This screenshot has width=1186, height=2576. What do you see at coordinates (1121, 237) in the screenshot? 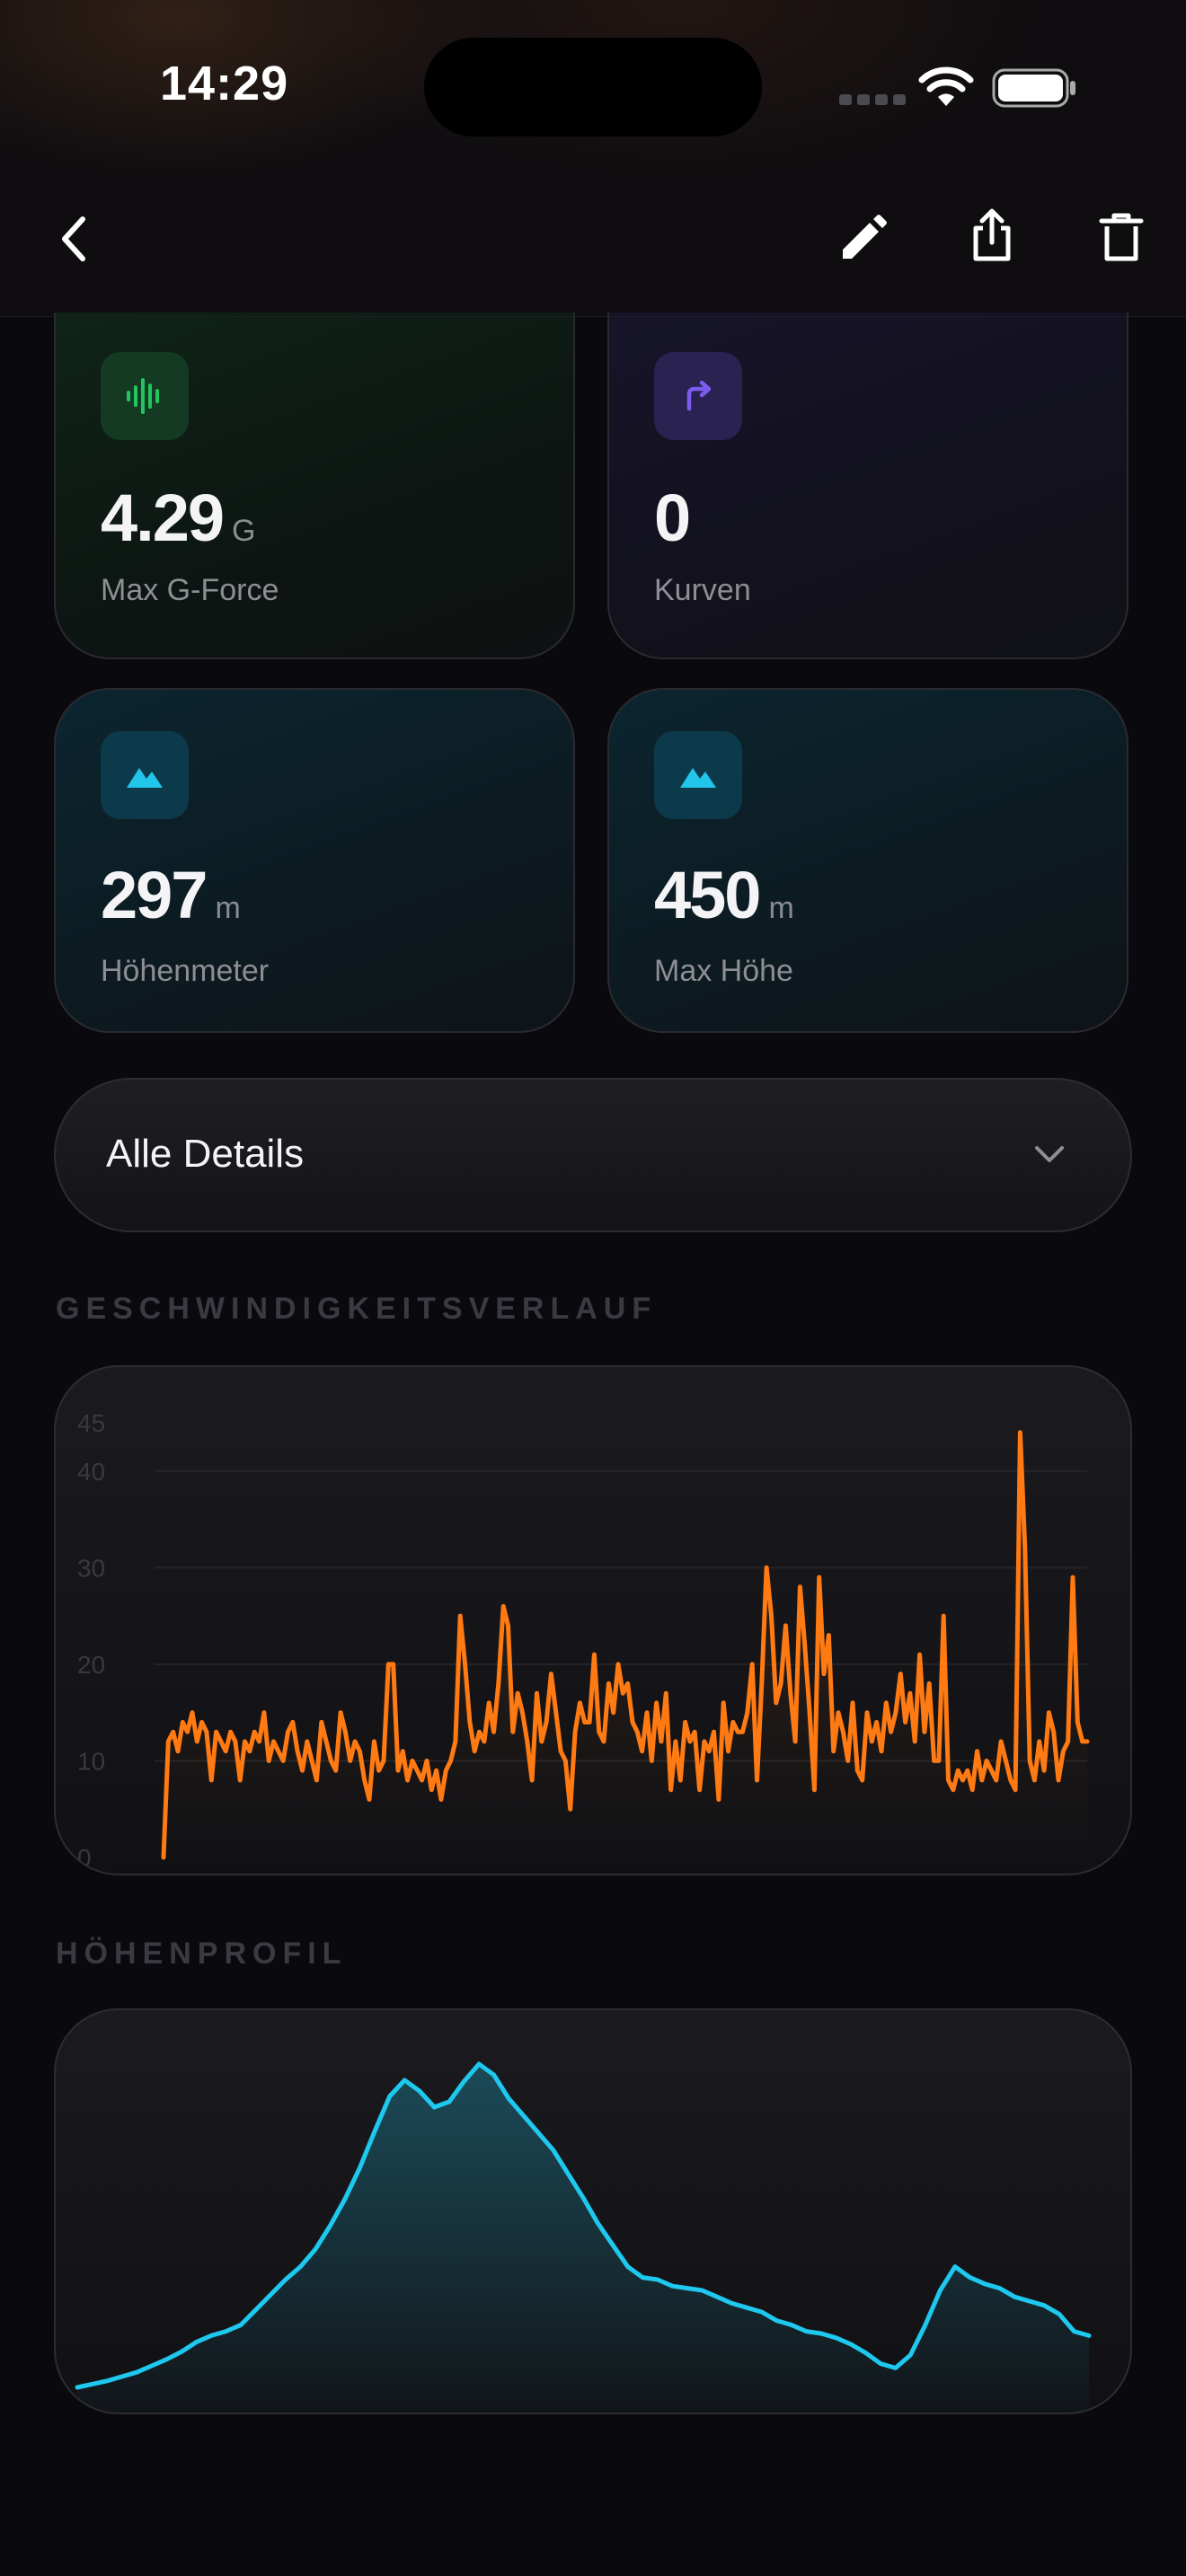
I see `delete-button` at bounding box center [1121, 237].